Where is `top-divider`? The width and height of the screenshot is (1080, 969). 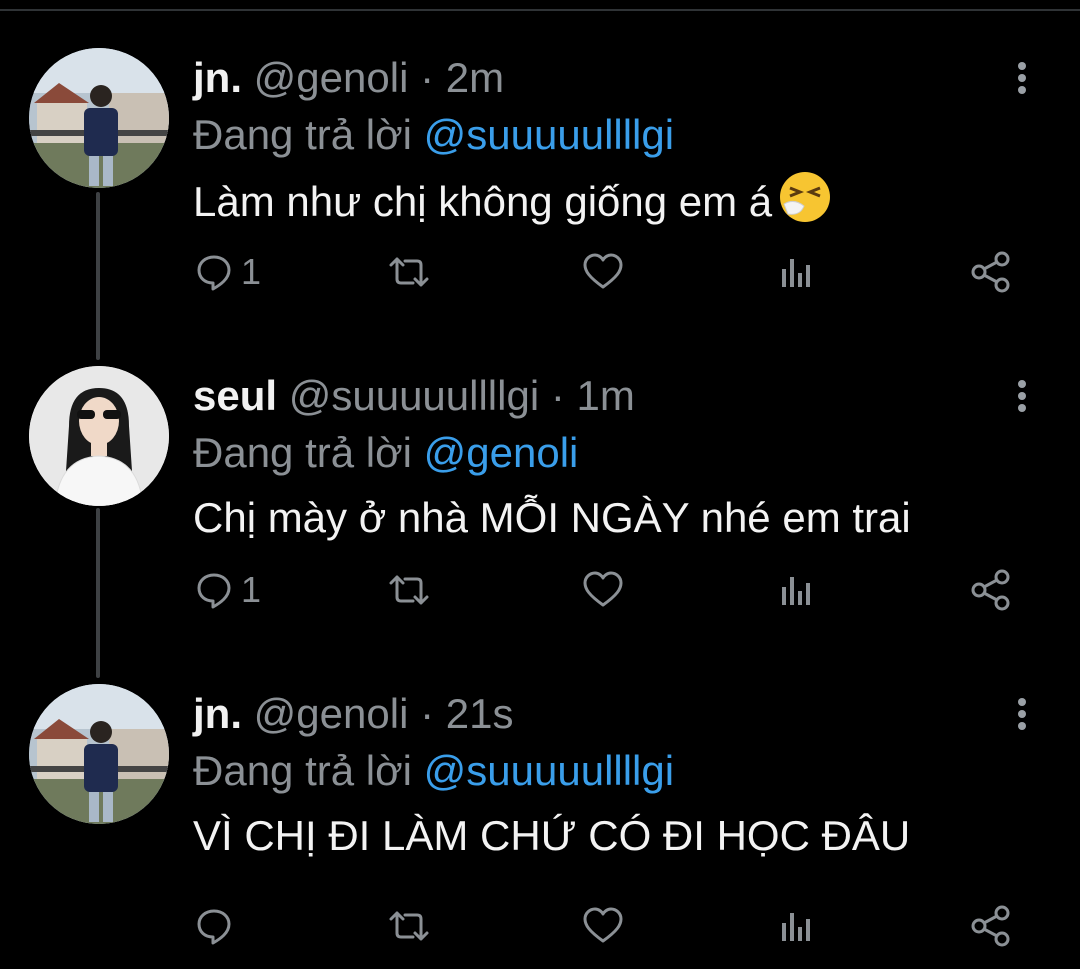 top-divider is located at coordinates (540, 10).